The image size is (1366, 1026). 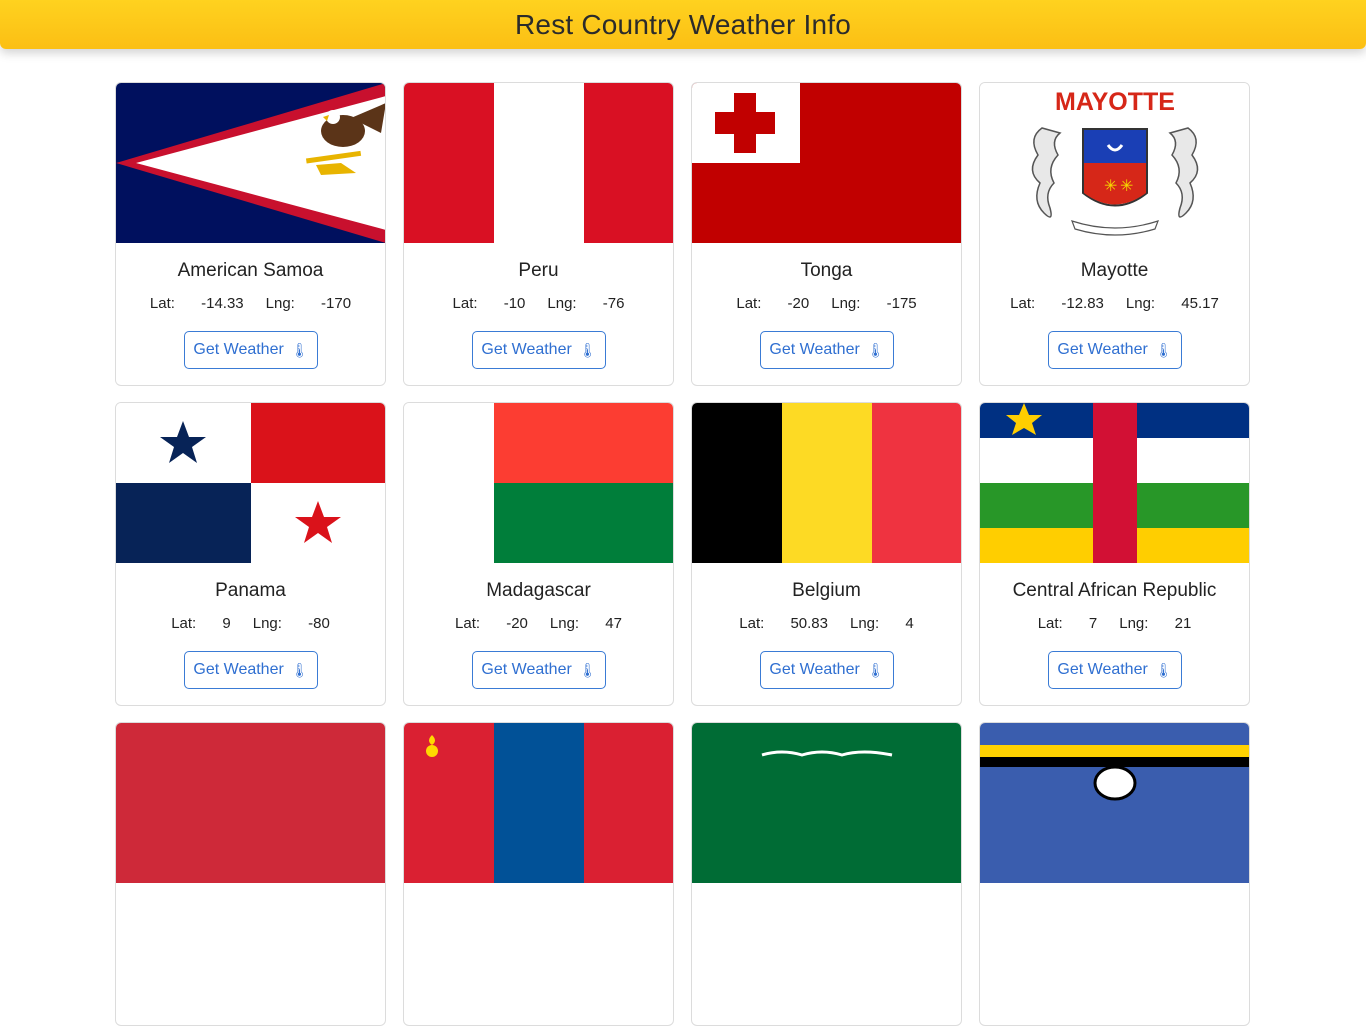 I want to click on panama-flag-image, so click(x=250, y=483).